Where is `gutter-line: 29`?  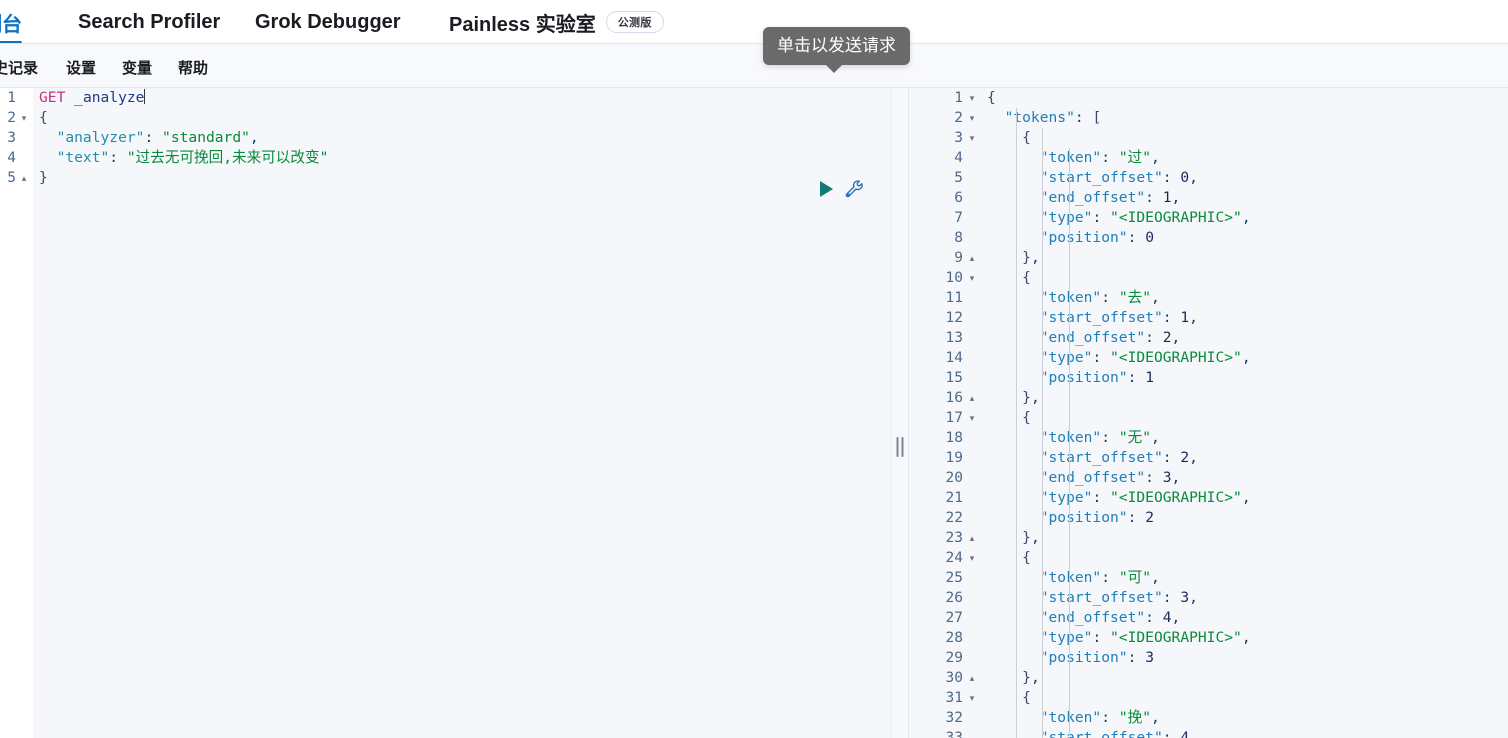 gutter-line: 29 is located at coordinates (945, 658).